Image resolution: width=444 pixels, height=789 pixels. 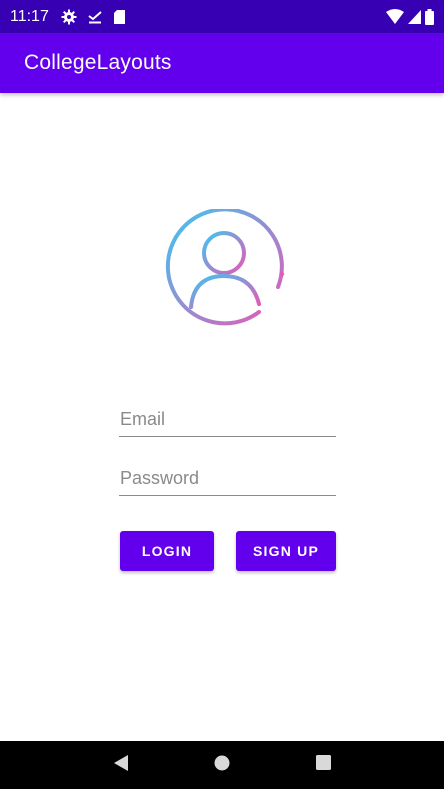 I want to click on app-title: CollegeLayouts, so click(x=98, y=62).